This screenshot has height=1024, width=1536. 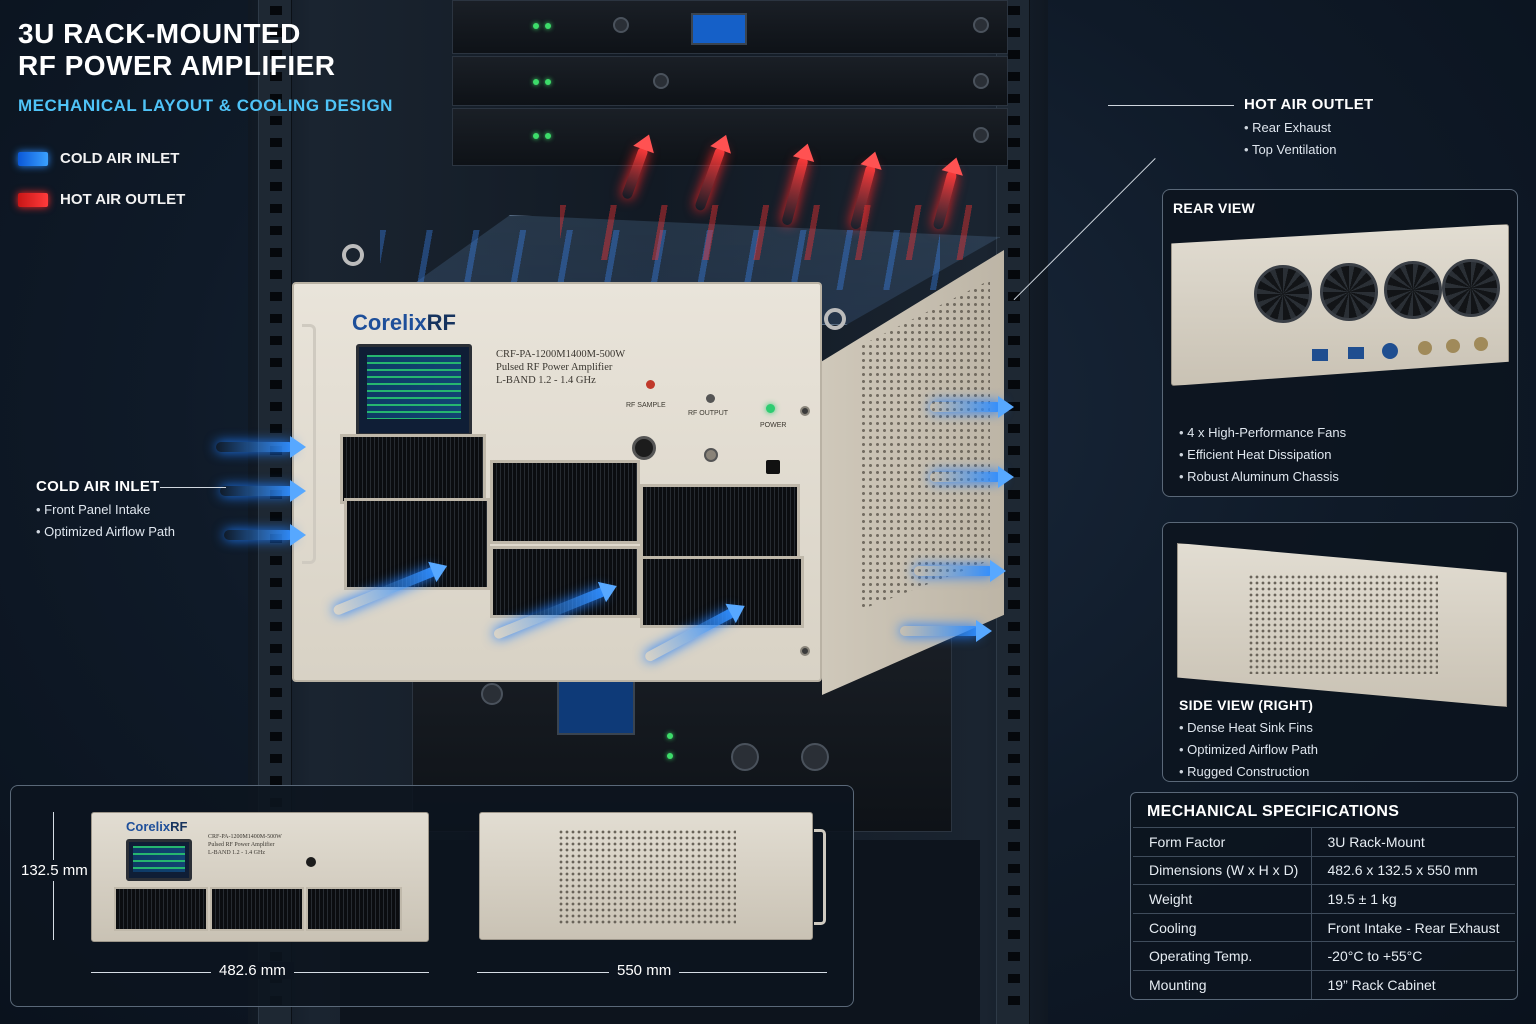 What do you see at coordinates (710, 398) in the screenshot?
I see `rf-output-port` at bounding box center [710, 398].